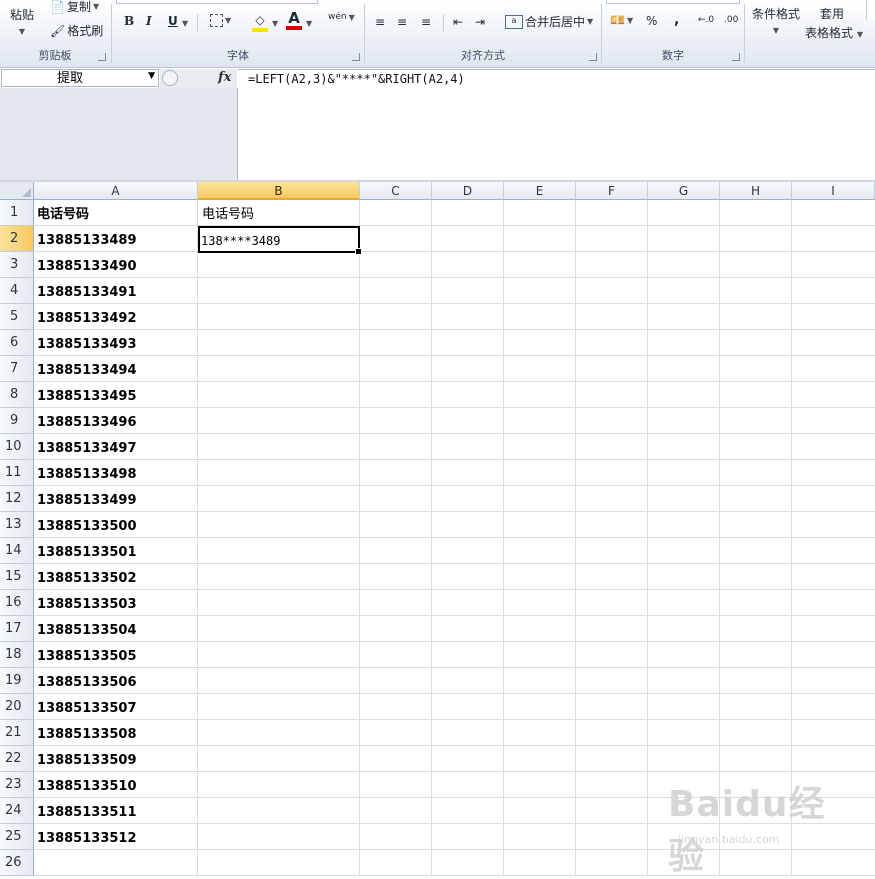 The width and height of the screenshot is (875, 879). What do you see at coordinates (380, 22) in the screenshot?
I see `align-left-button: ≡` at bounding box center [380, 22].